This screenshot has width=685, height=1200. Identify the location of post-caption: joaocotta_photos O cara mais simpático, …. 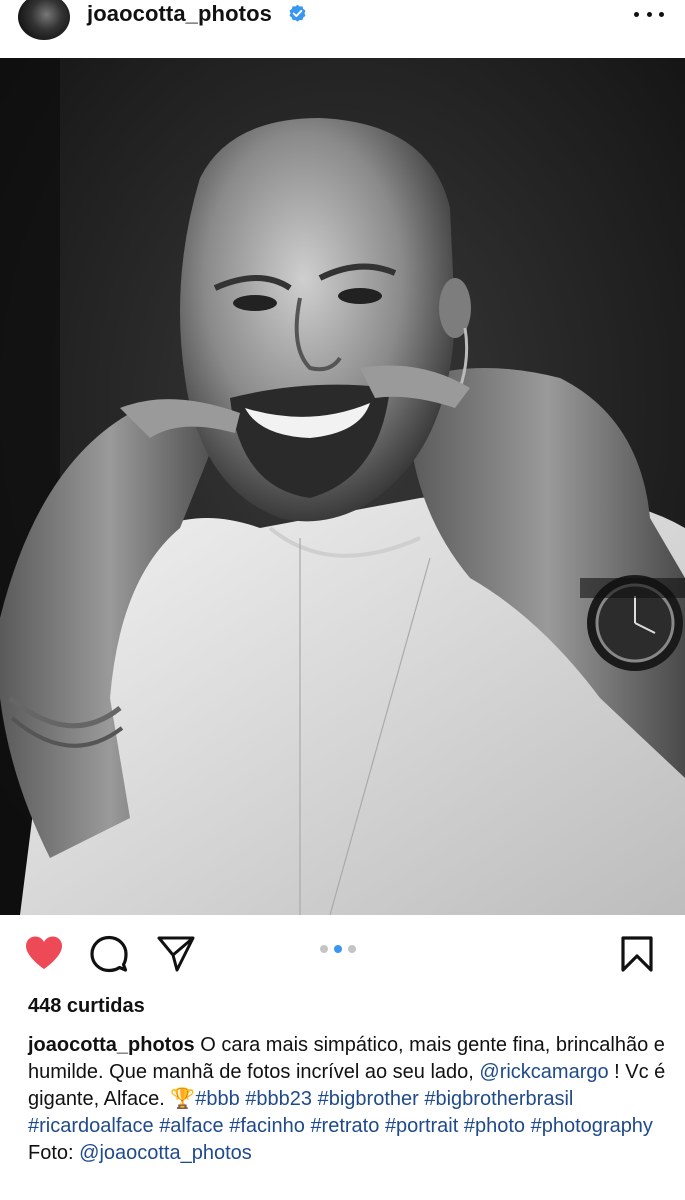
(348, 1099).